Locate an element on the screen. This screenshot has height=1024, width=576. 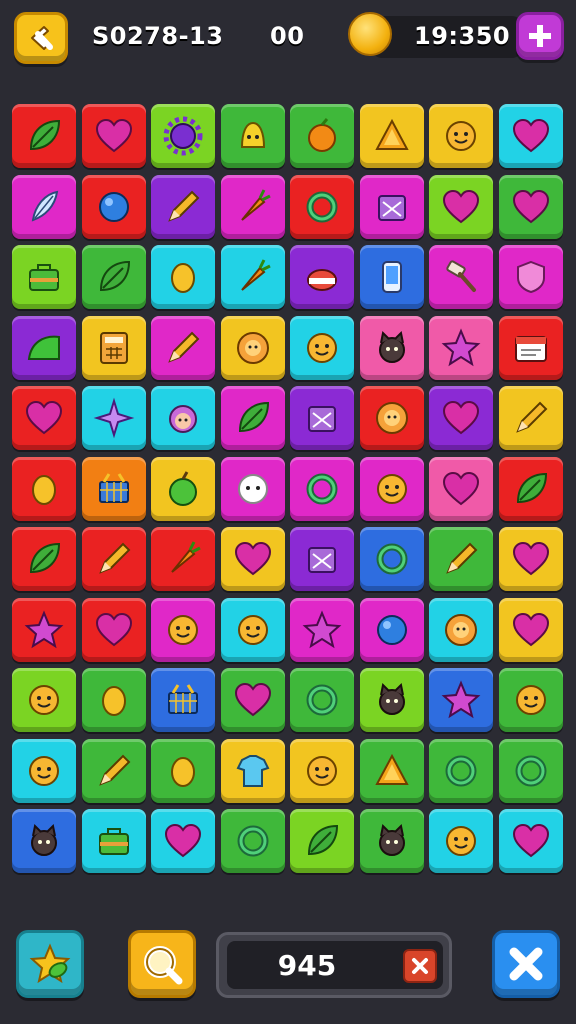
tile-shirt is located at coordinates (252, 770).